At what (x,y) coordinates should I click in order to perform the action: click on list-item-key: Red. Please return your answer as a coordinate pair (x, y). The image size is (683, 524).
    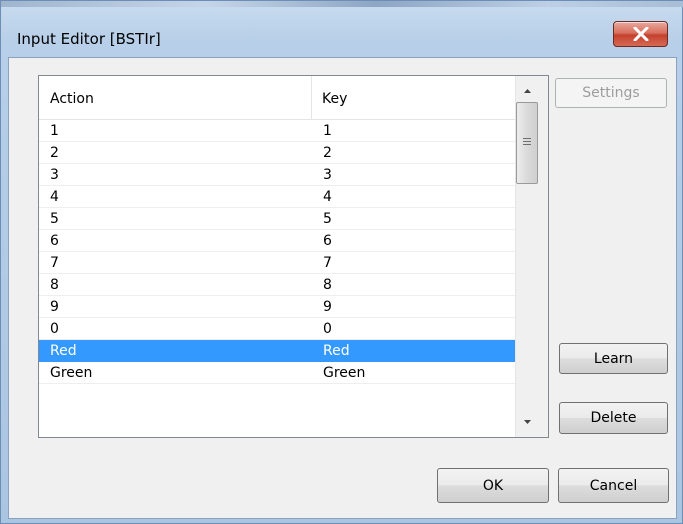
    Looking at the image, I should click on (336, 351).